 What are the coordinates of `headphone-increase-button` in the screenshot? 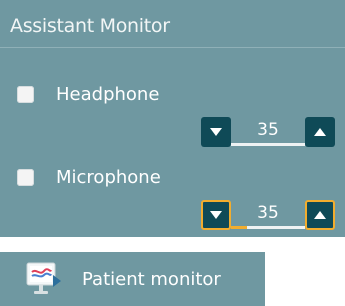 It's located at (320, 132).